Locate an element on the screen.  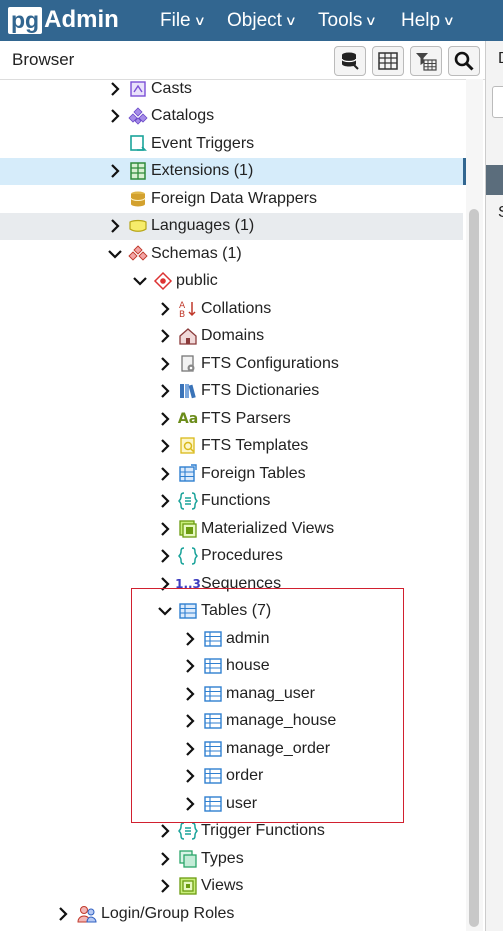
tree-node-fts-dictionaries: FTS Dictionaries is located at coordinates (231, 391).